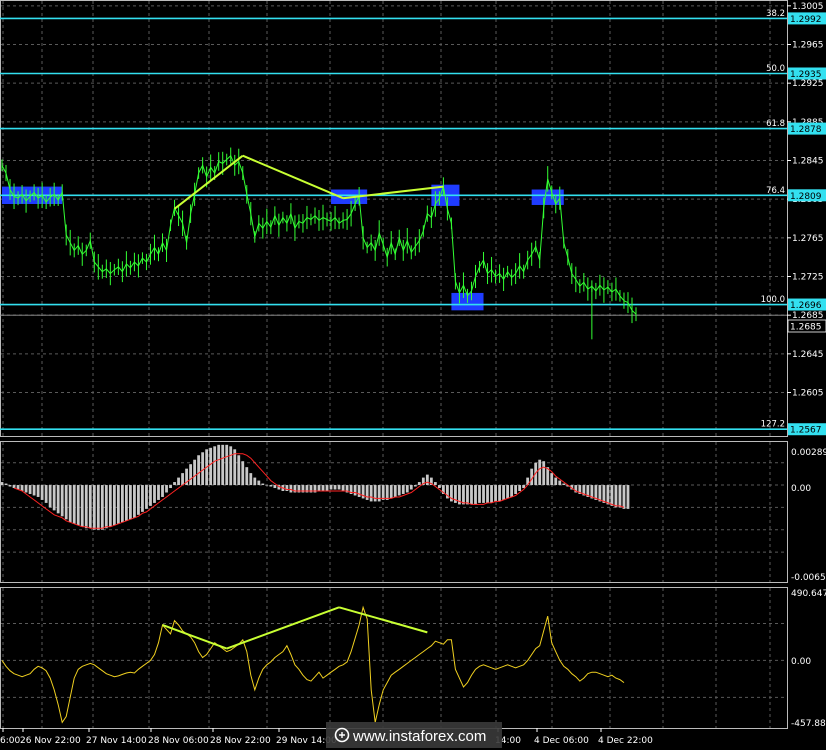 This screenshot has height=750, width=826. Describe the element at coordinates (806, 197) in the screenshot. I see `fib-price-label-3: 1.2809` at that location.